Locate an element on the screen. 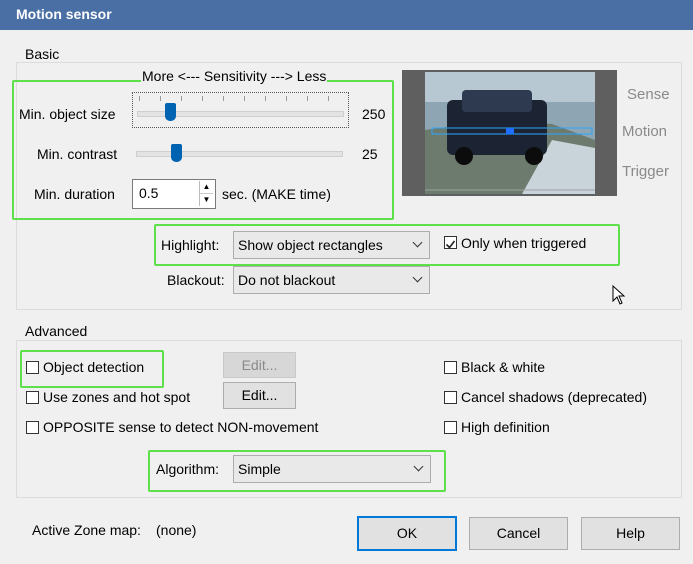 This screenshot has height=564, width=693. advanced-legend: Advanced is located at coordinates (56, 331).